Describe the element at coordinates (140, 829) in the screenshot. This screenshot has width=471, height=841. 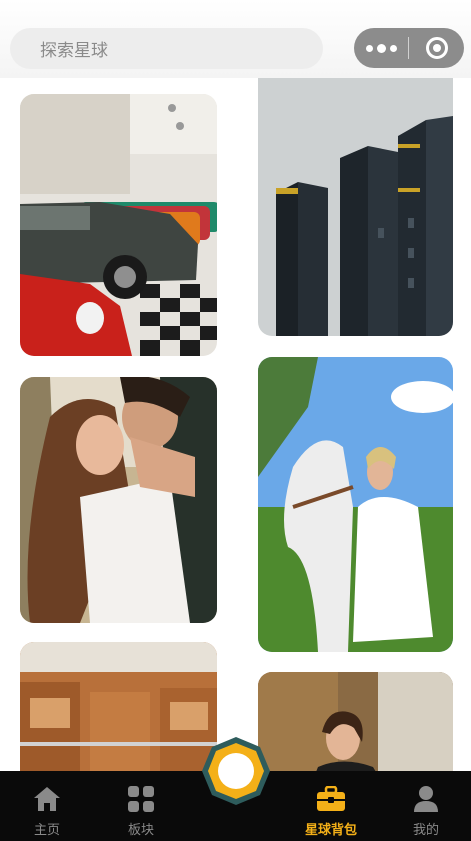
I see `tab-sections-label: 板块` at that location.